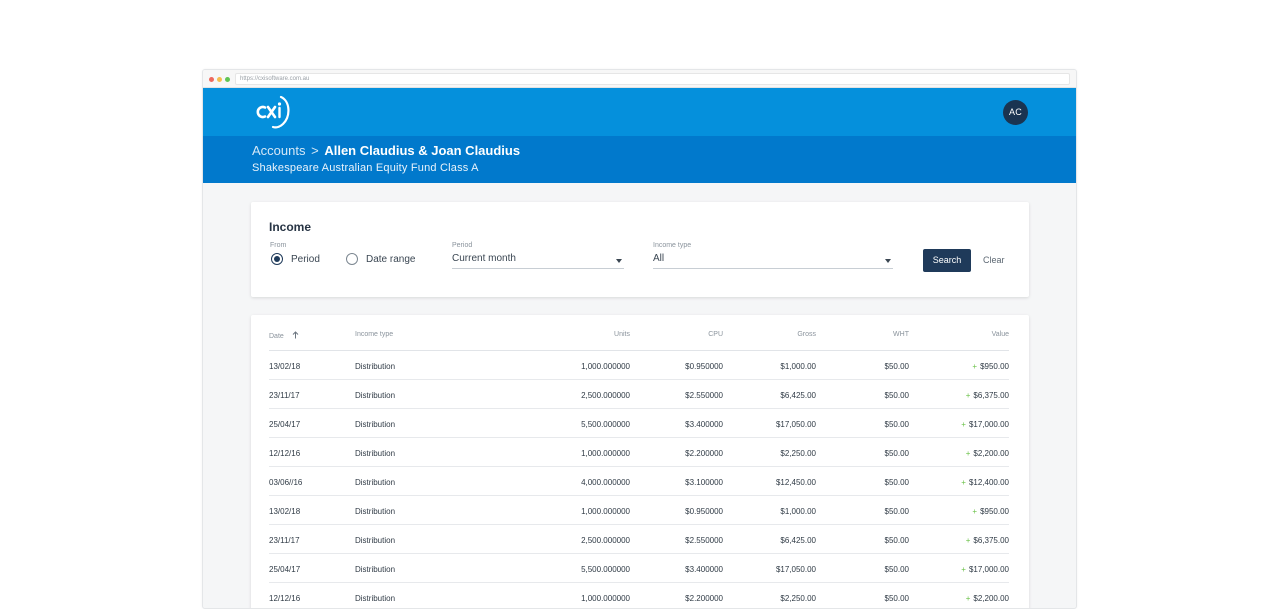 The image size is (1280, 609). Describe the element at coordinates (619, 261) in the screenshot. I see `chevron-down-icon` at that location.